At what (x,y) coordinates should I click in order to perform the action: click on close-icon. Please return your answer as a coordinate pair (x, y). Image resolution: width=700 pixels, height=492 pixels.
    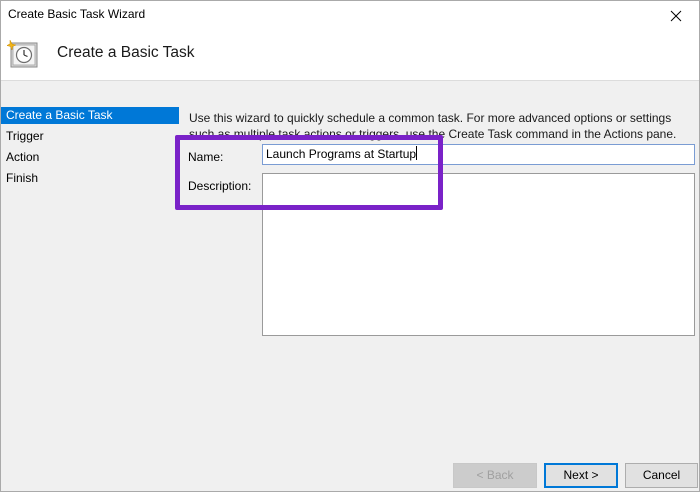
    Looking at the image, I should click on (676, 15).